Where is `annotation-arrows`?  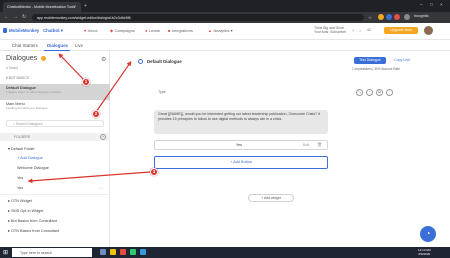
annotation-arrows is located at coordinates (89, 118).